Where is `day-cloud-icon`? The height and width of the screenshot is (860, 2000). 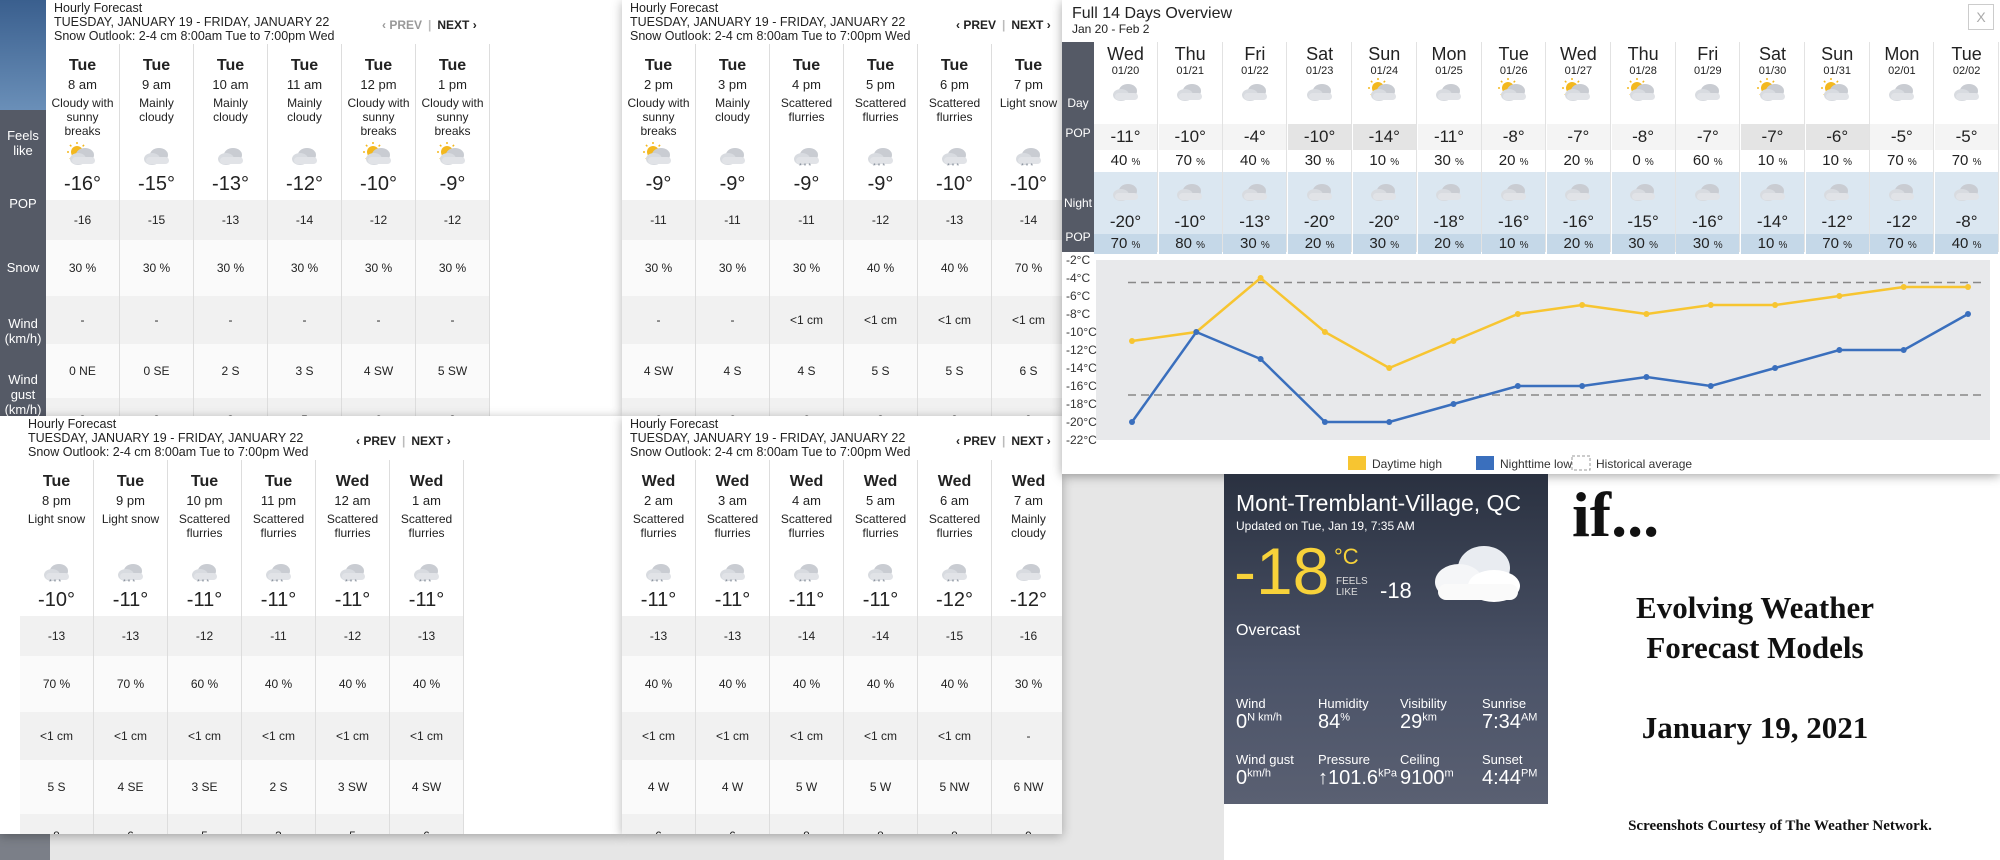 day-cloud-icon is located at coordinates (1966, 93).